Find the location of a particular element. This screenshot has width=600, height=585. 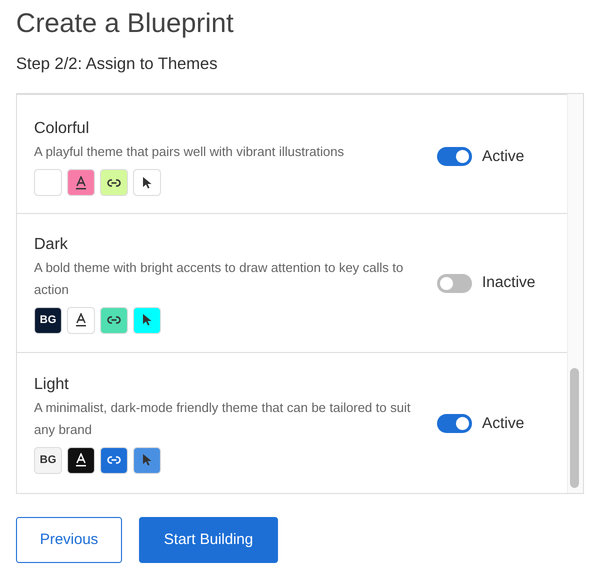

scrollbar-track is located at coordinates (575, 293).